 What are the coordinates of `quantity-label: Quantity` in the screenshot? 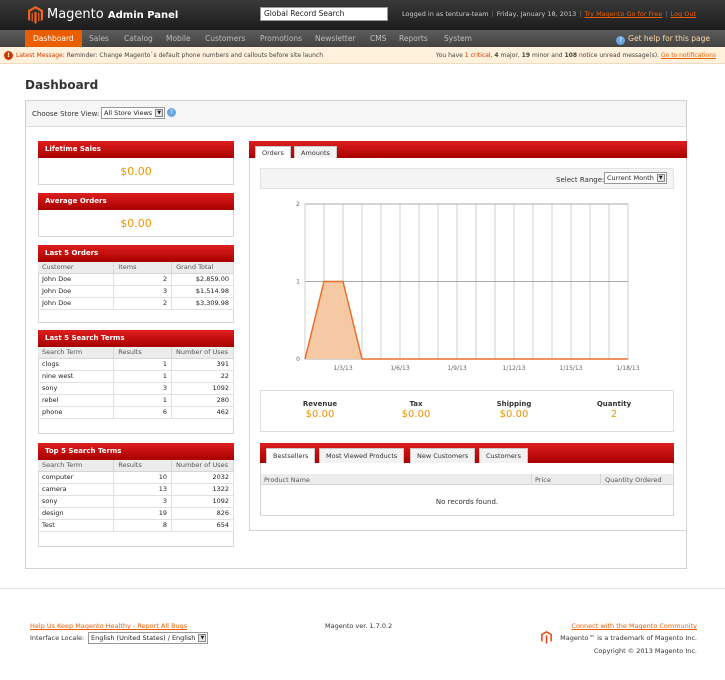 It's located at (614, 404).